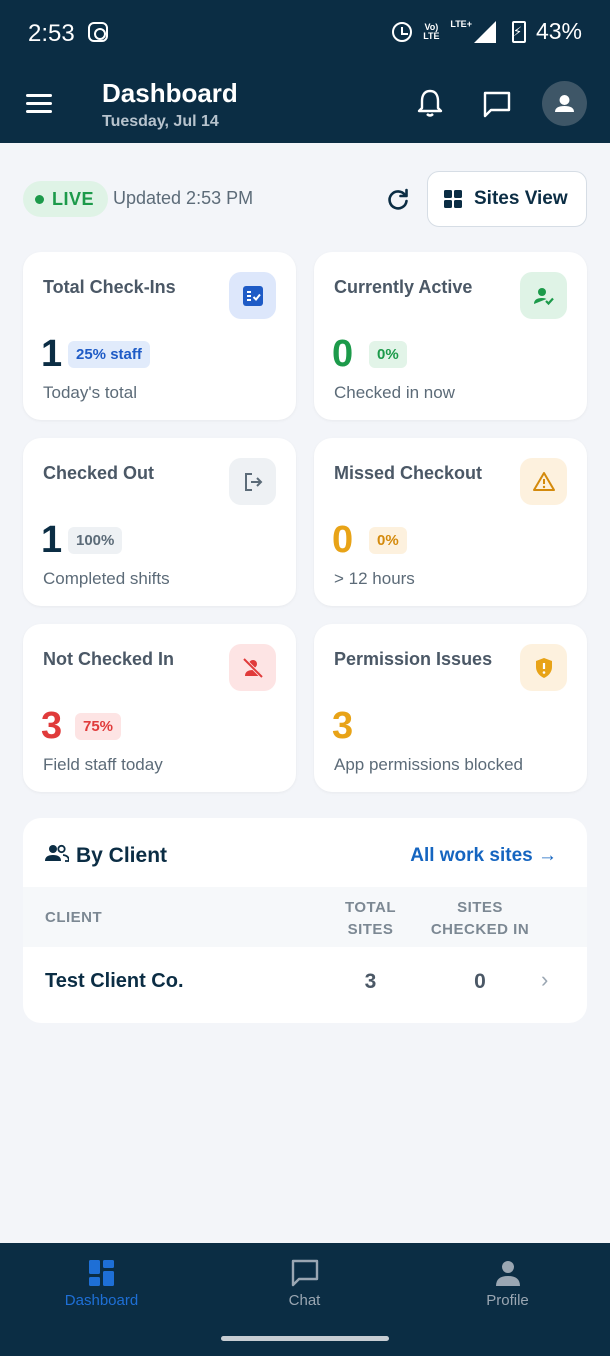 The width and height of the screenshot is (610, 1356). Describe the element at coordinates (160, 121) in the screenshot. I see `page-date: Tuesday, Jul 14` at that location.